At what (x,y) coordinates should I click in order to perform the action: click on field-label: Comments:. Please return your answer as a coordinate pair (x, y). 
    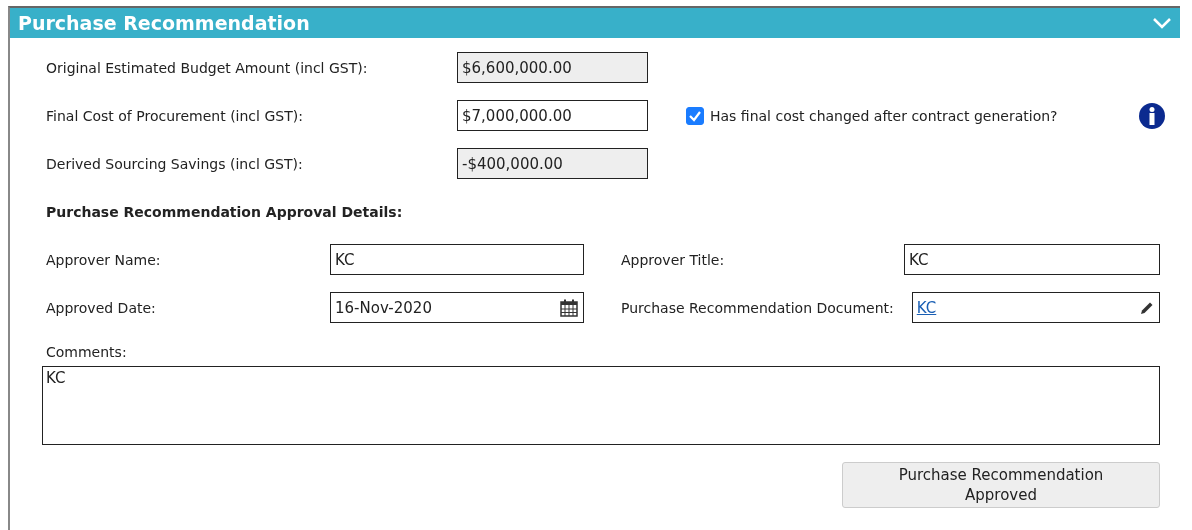
    Looking at the image, I should click on (86, 352).